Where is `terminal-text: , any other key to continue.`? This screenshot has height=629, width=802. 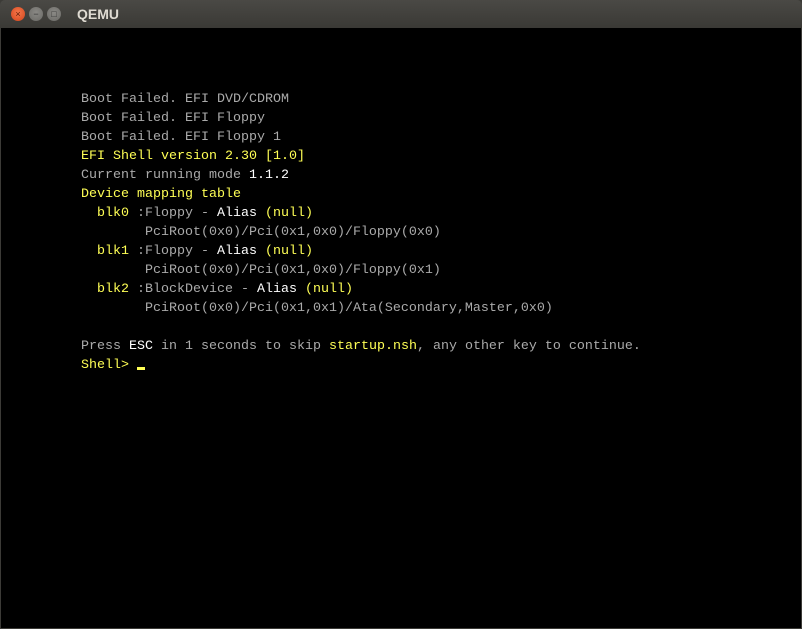
terminal-text: , any other key to continue. is located at coordinates (528, 346).